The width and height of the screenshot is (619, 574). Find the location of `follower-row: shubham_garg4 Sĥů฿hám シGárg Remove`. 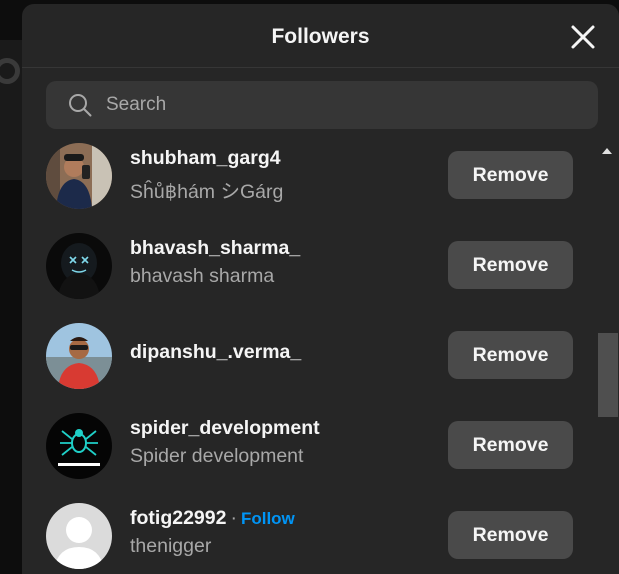

follower-row: shubham_garg4 Sĥů฿hám シGárg Remove is located at coordinates (309, 180).